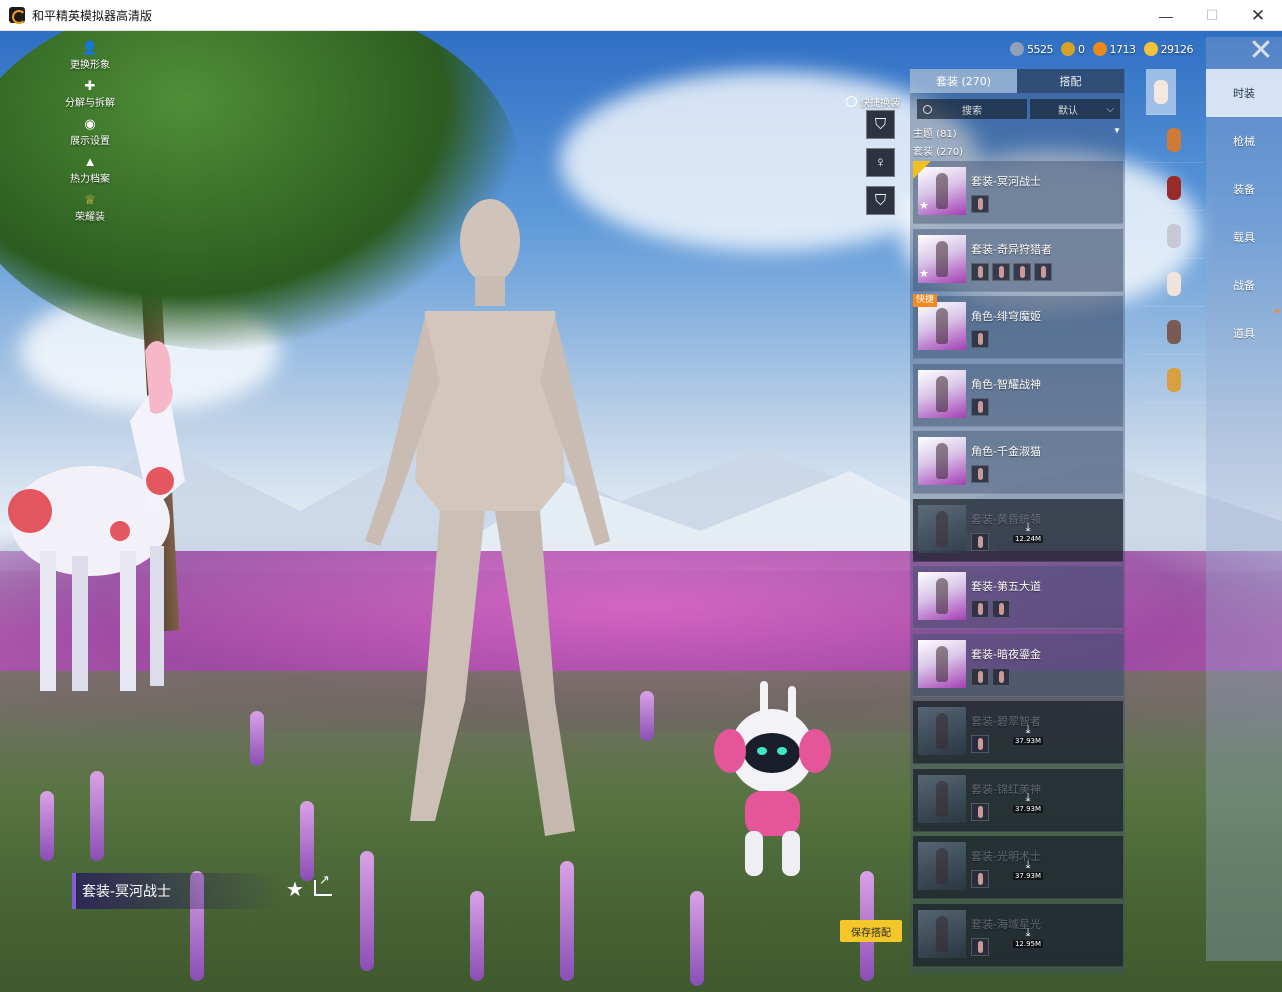 The image size is (1282, 992). I want to click on download-size: 12.24M, so click(1028, 538).